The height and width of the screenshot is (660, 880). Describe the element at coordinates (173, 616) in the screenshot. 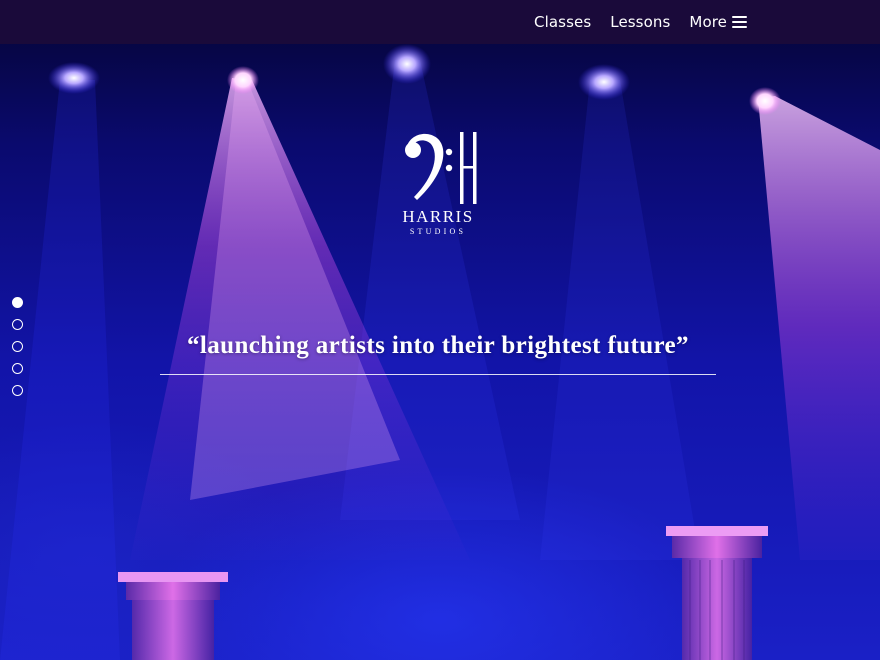

I see `left-pillar` at that location.